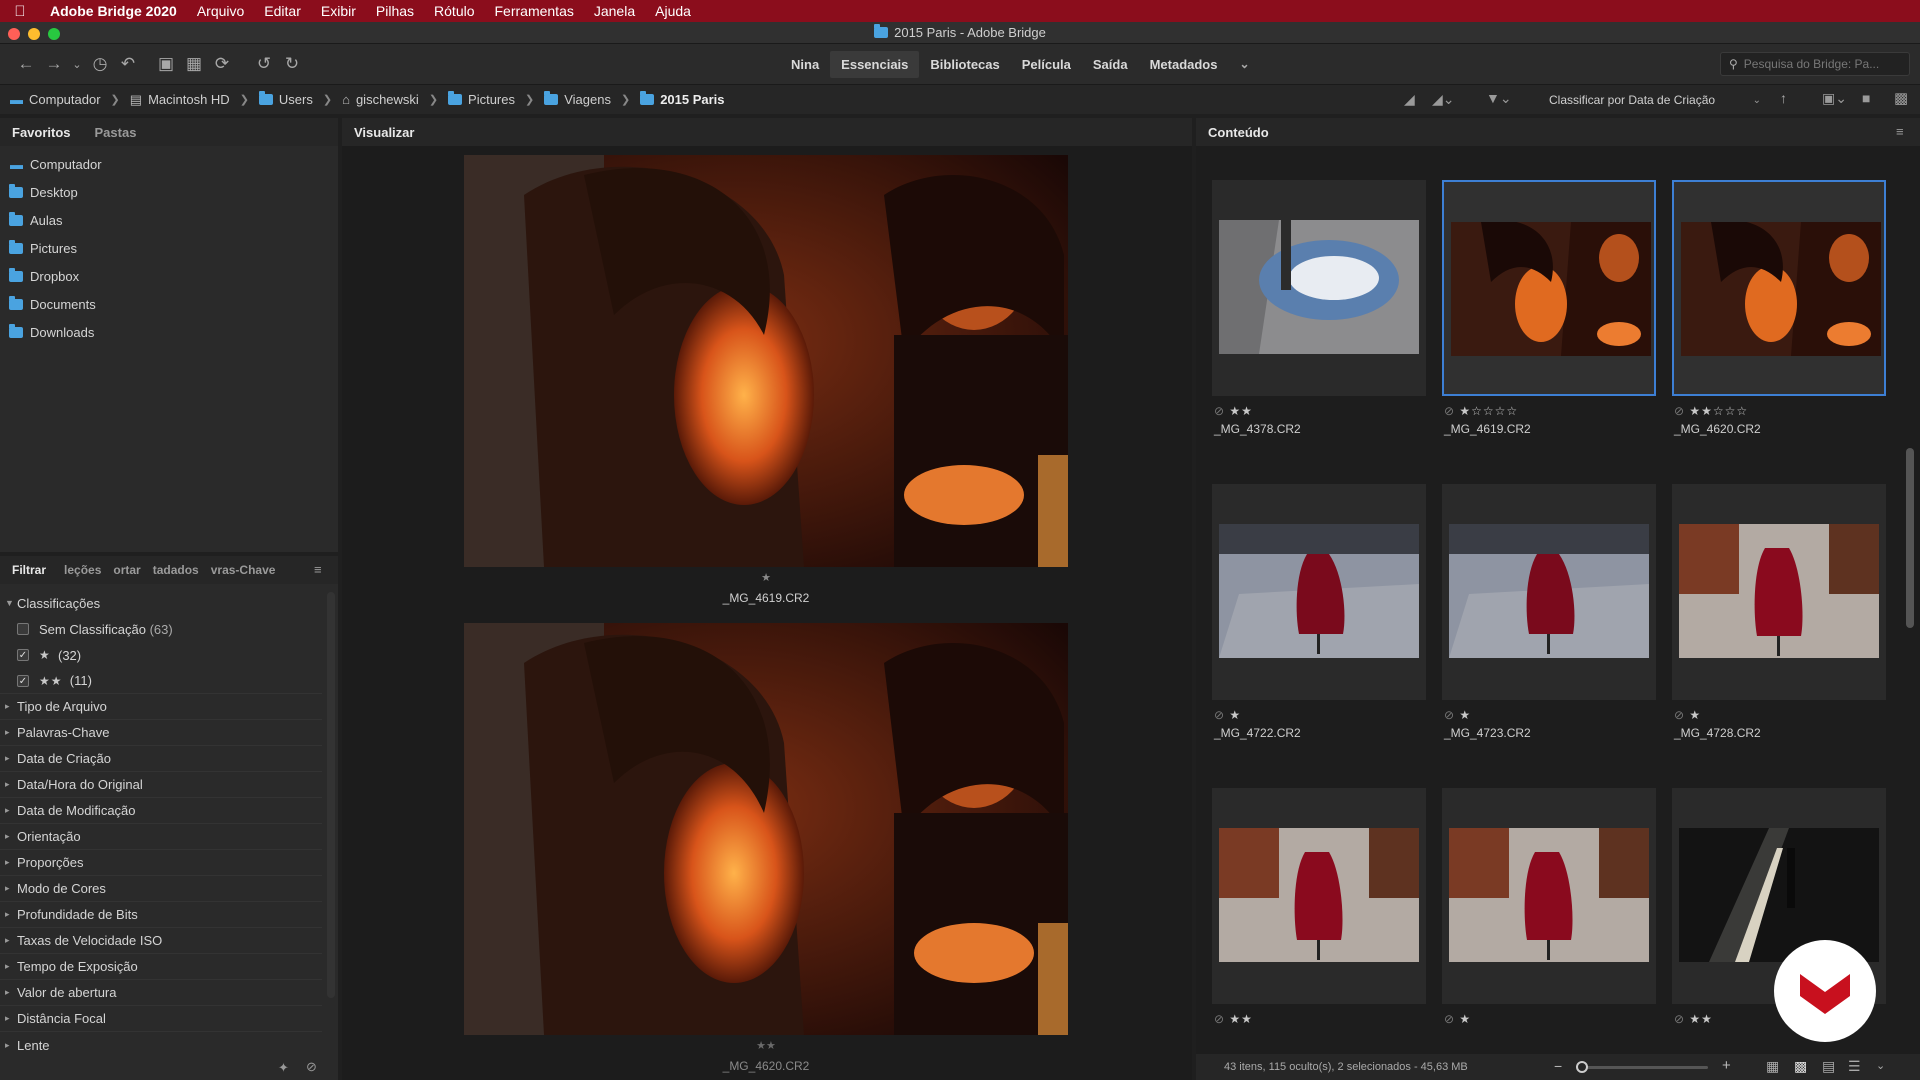  I want to click on menu-editar: Editar, so click(282, 11).